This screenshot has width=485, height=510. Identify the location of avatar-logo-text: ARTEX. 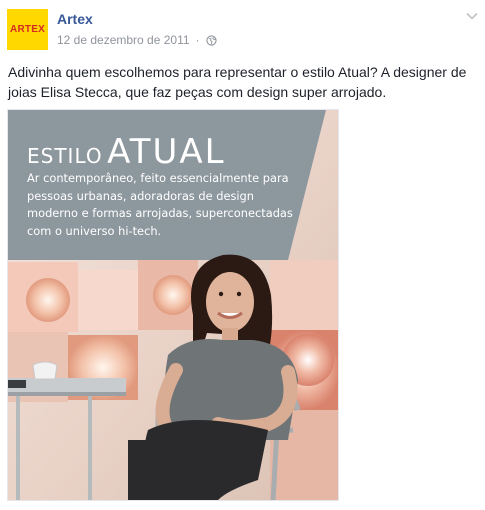
(27, 29).